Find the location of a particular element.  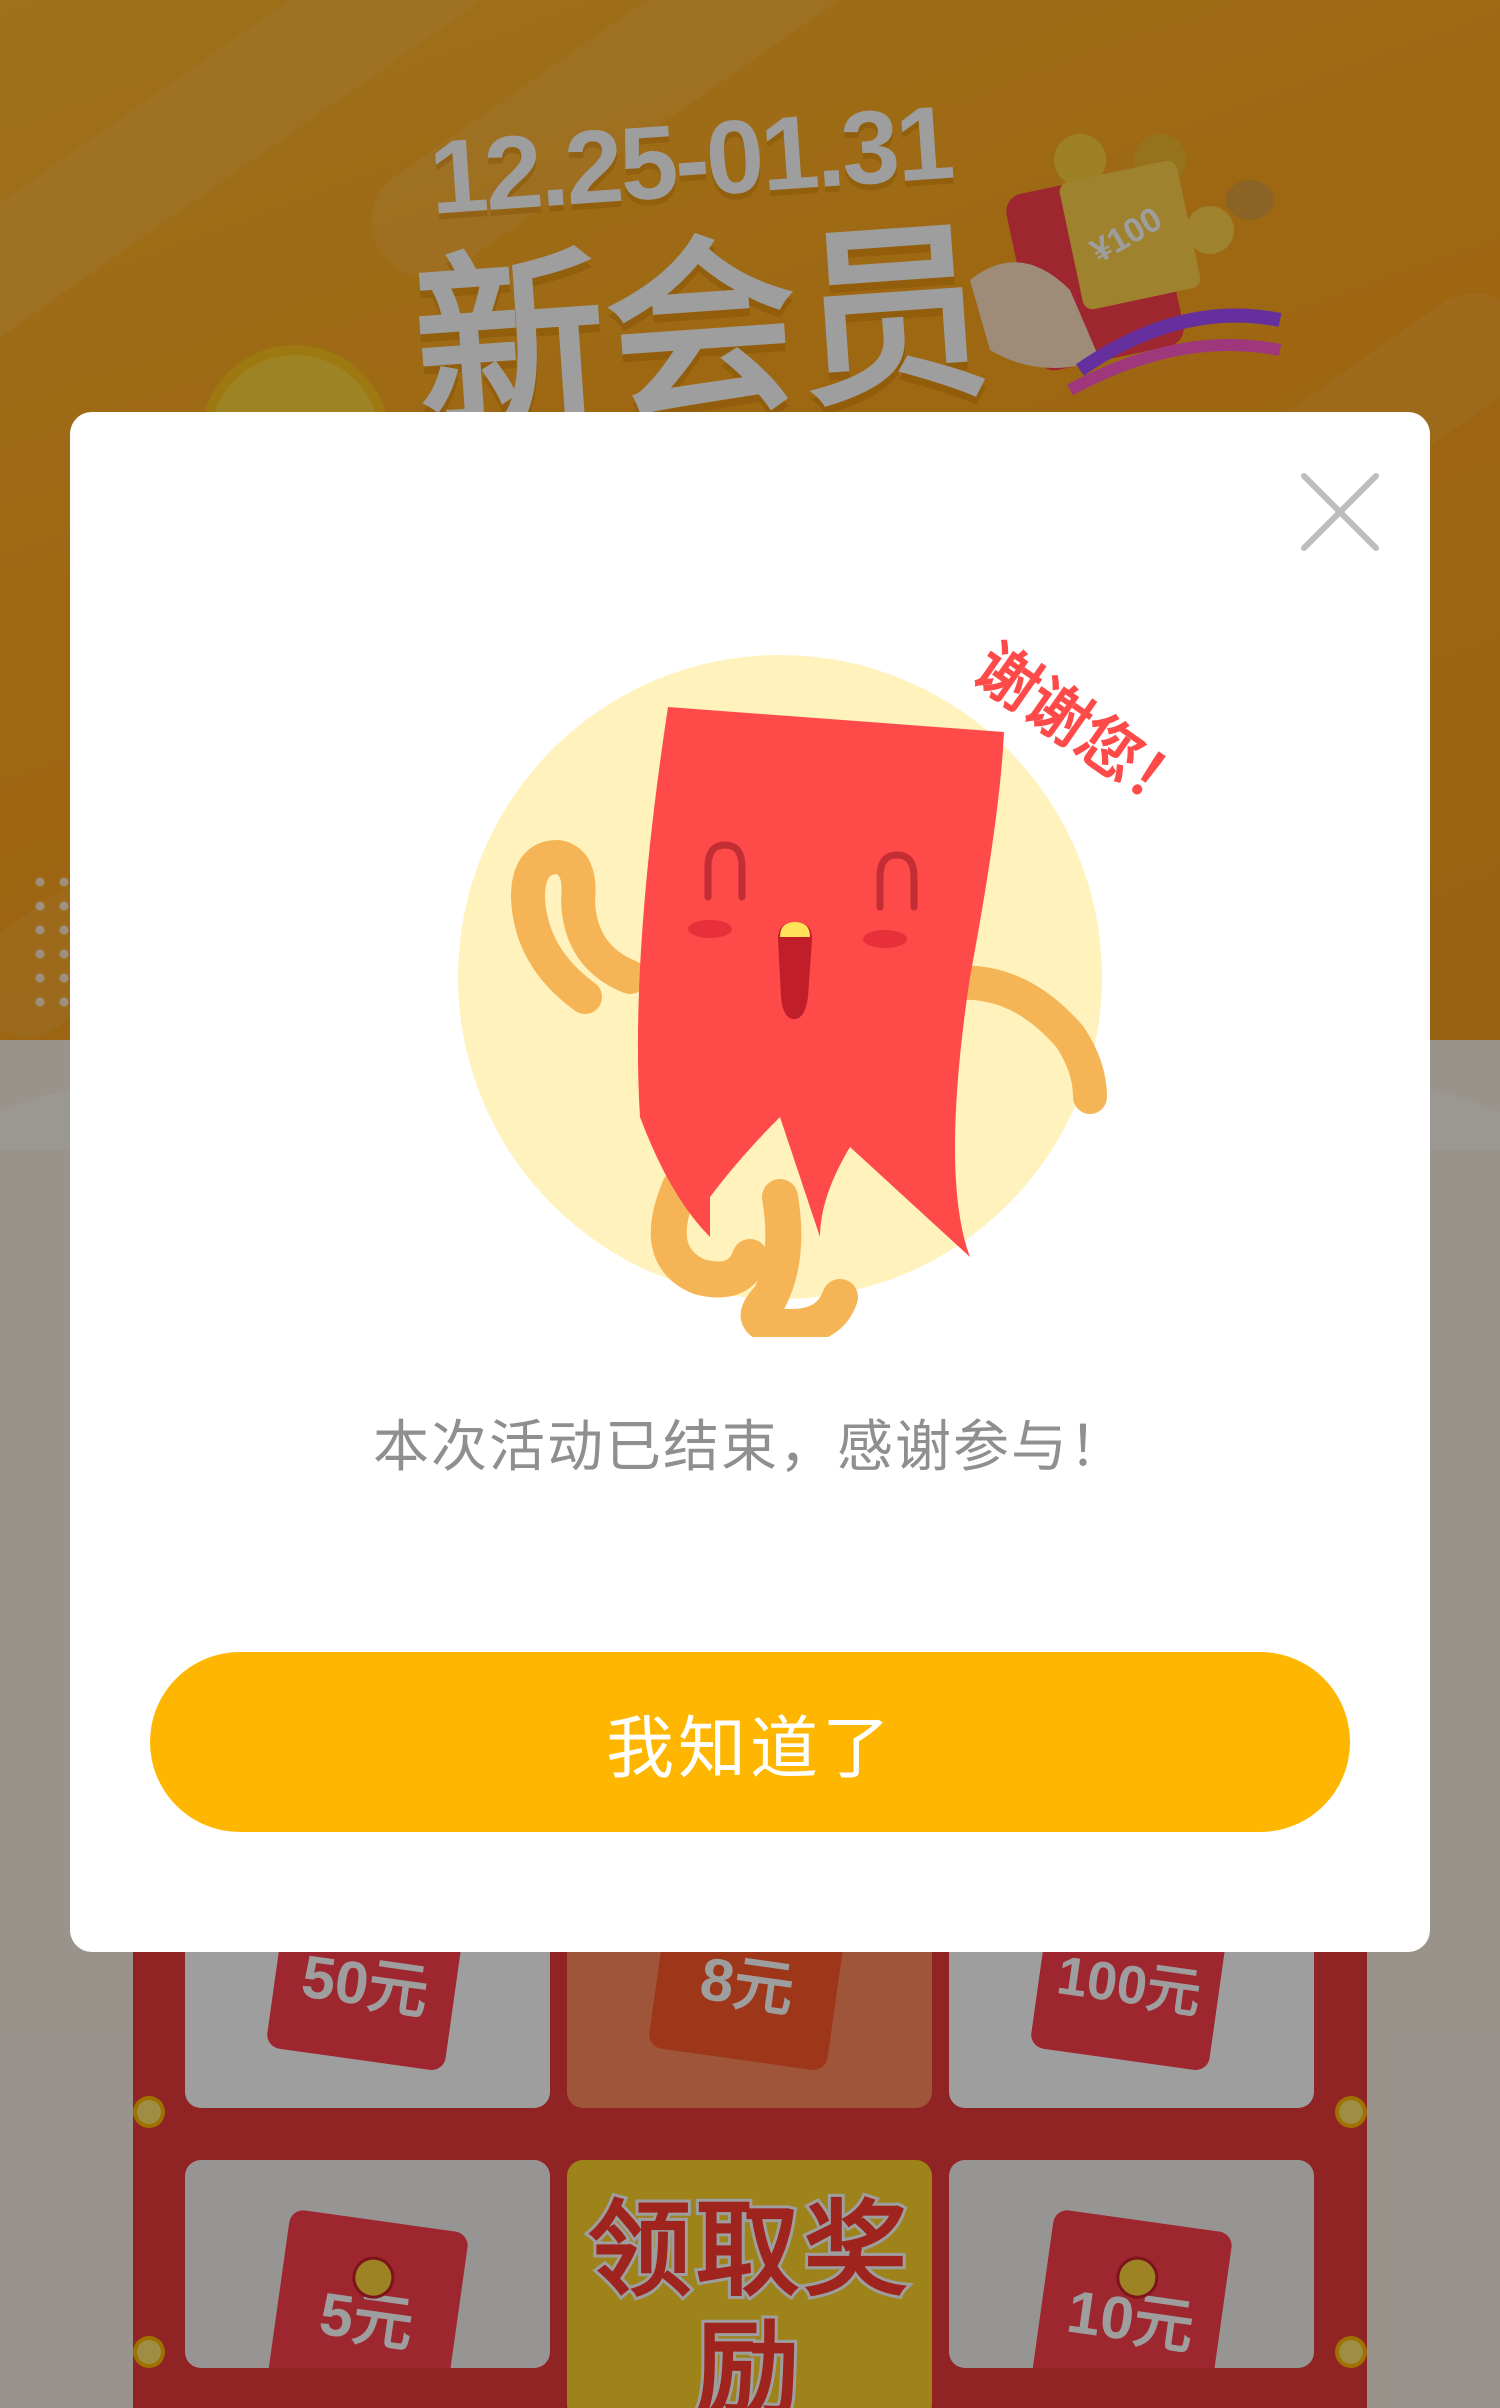

close-icon is located at coordinates (1340, 512).